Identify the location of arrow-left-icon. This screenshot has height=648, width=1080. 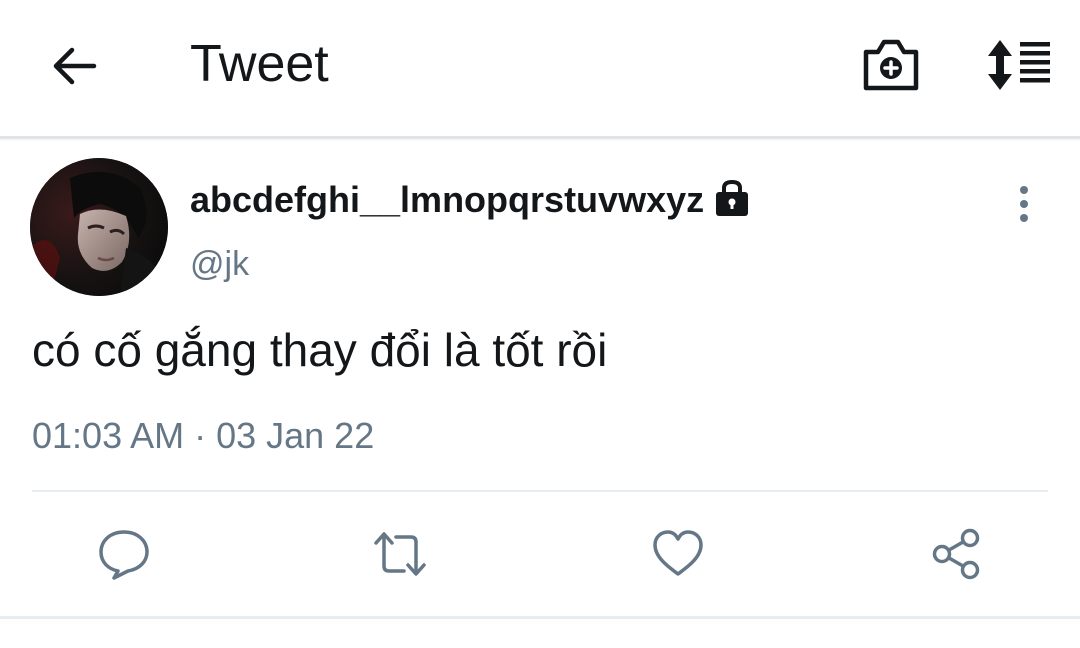
(75, 66).